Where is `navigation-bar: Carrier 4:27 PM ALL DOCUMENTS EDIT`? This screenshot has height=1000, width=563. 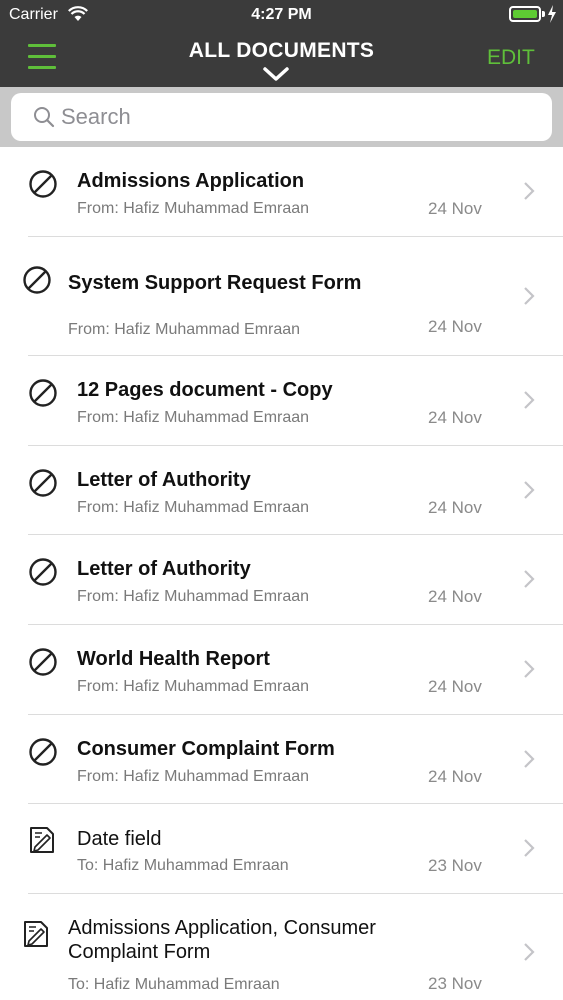
navigation-bar: Carrier 4:27 PM ALL DOCUMENTS EDIT is located at coordinates (281, 43).